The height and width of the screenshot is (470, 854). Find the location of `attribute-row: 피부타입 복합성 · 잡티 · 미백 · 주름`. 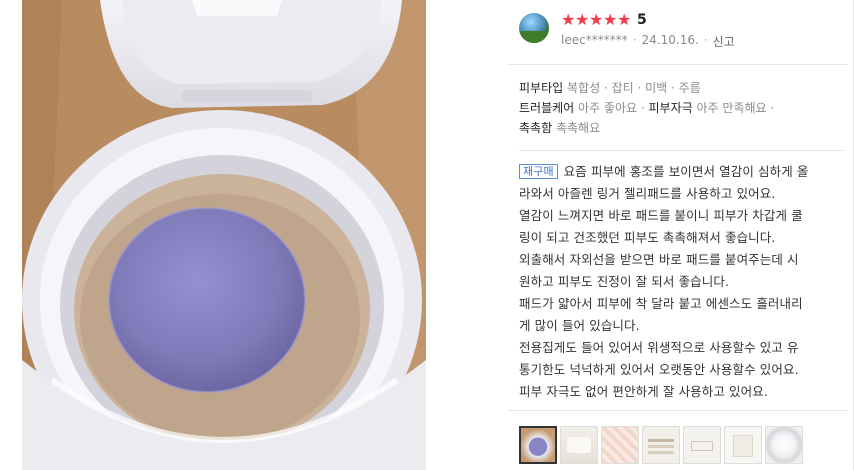

attribute-row: 피부타입 복합성 · 잡티 · 미백 · 주름 is located at coordinates (646, 88).